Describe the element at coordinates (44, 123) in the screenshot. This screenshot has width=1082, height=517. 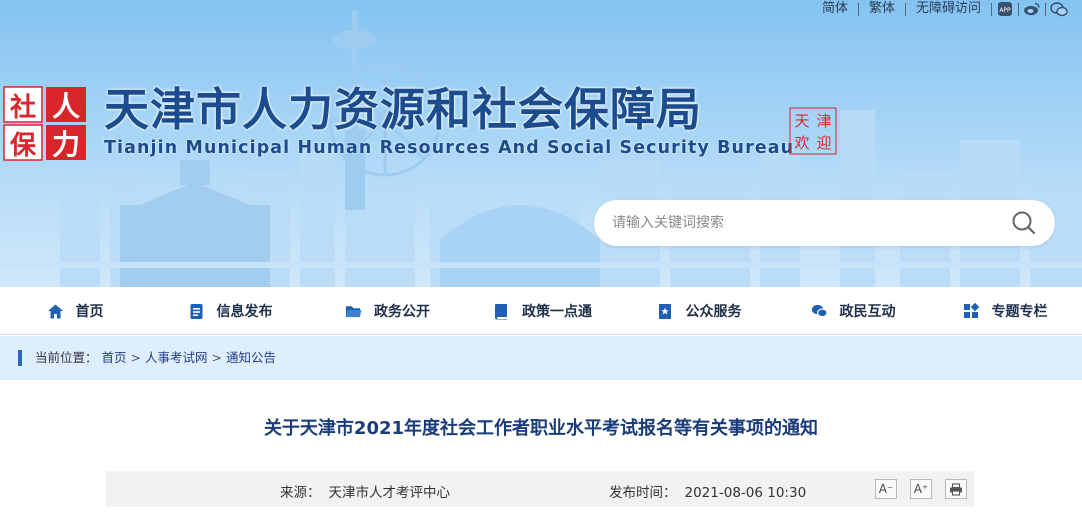
I see `bureau-seal-logo: 社 人 保 力` at that location.